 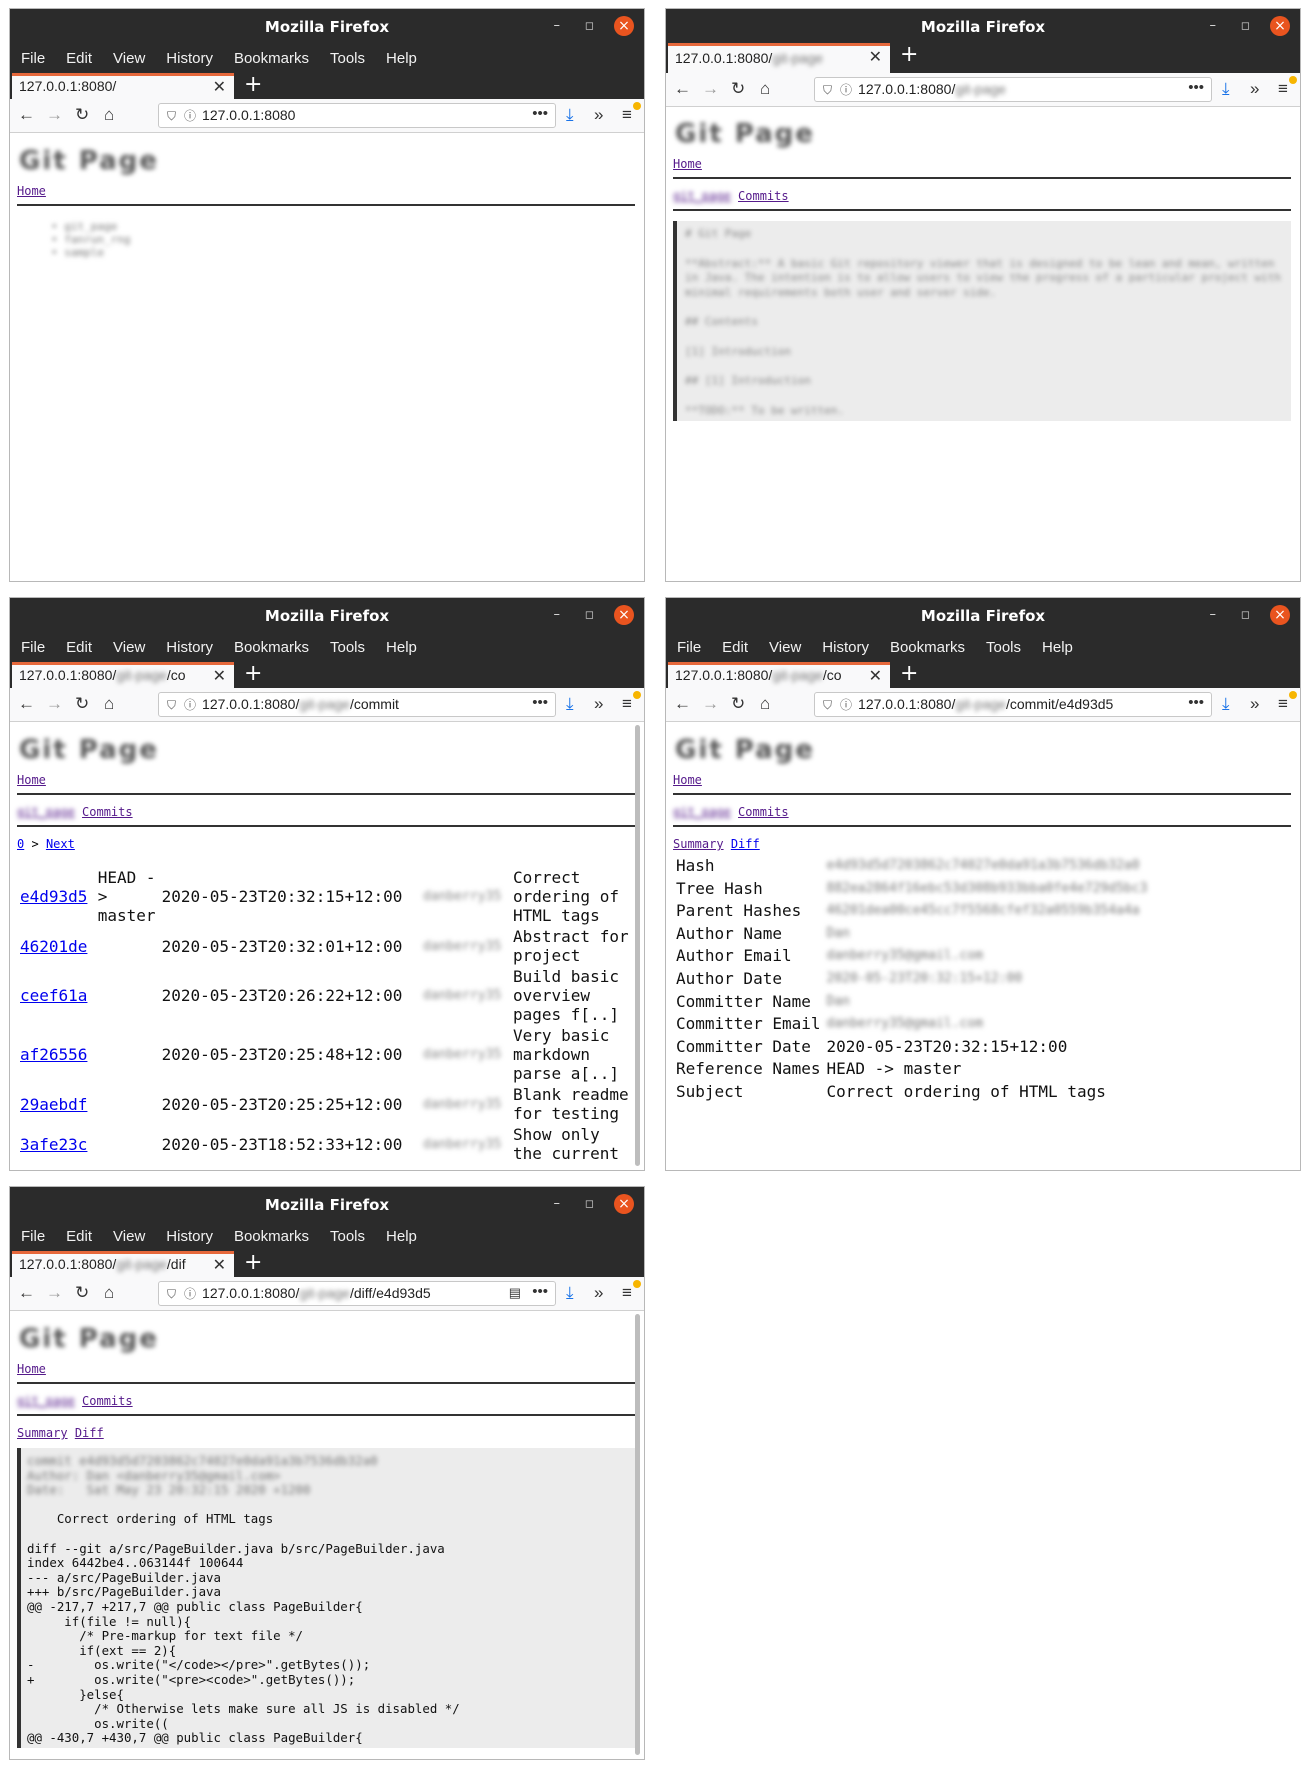 I want to click on commit-hash-link: ceef61a, so click(x=53, y=995).